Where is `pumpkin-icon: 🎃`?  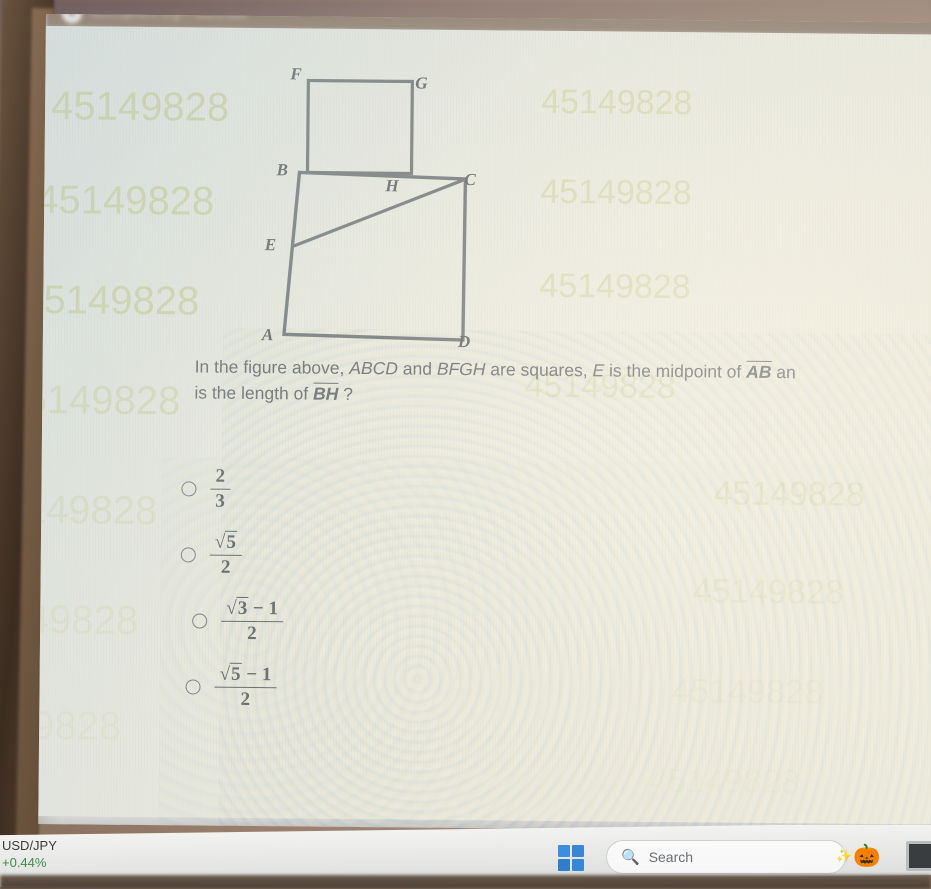
pumpkin-icon: 🎃 is located at coordinates (867, 855).